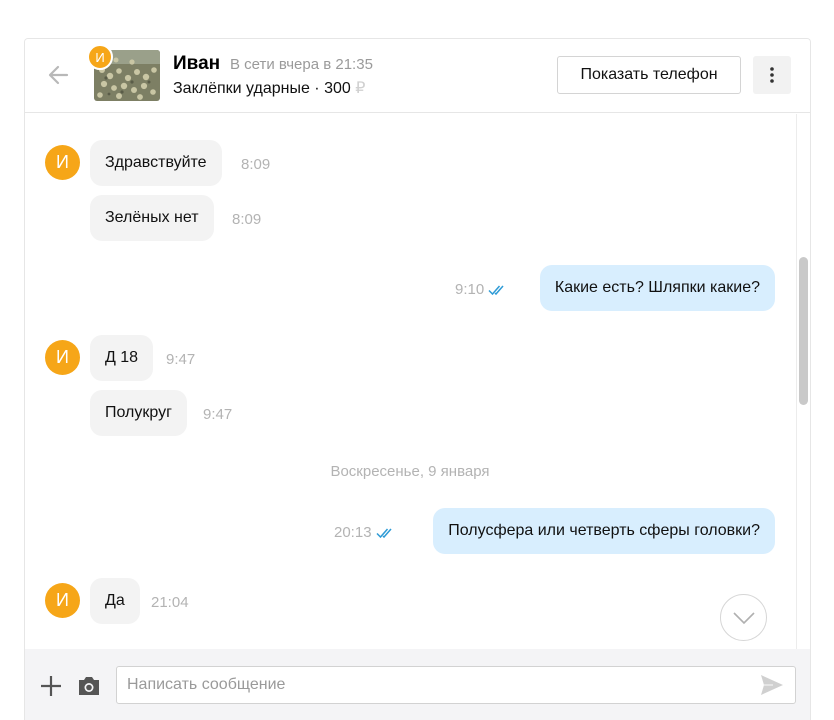  Describe the element at coordinates (358, 88) in the screenshot. I see `listing-title-fade: ₽` at that location.